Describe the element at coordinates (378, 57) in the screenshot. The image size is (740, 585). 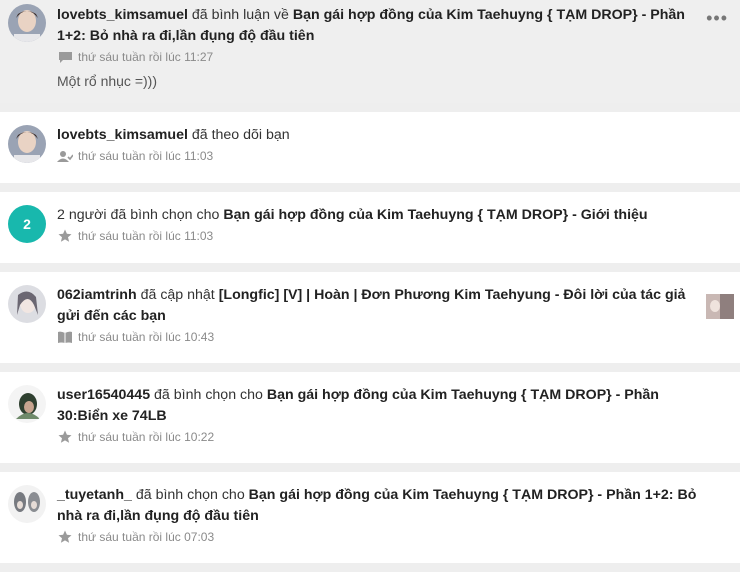
I see `timestamp-row: thứ sáu tuần rồi lúc 11:27` at that location.